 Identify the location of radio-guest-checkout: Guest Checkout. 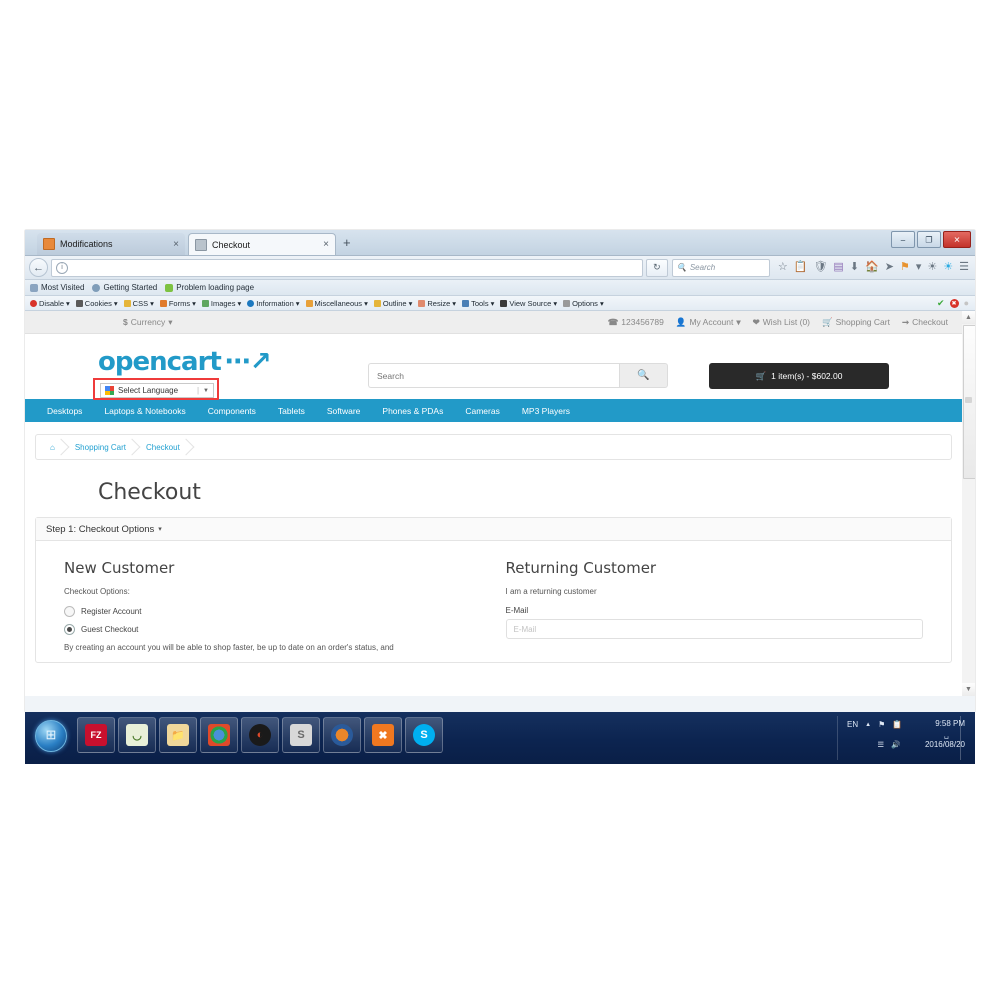
(273, 629).